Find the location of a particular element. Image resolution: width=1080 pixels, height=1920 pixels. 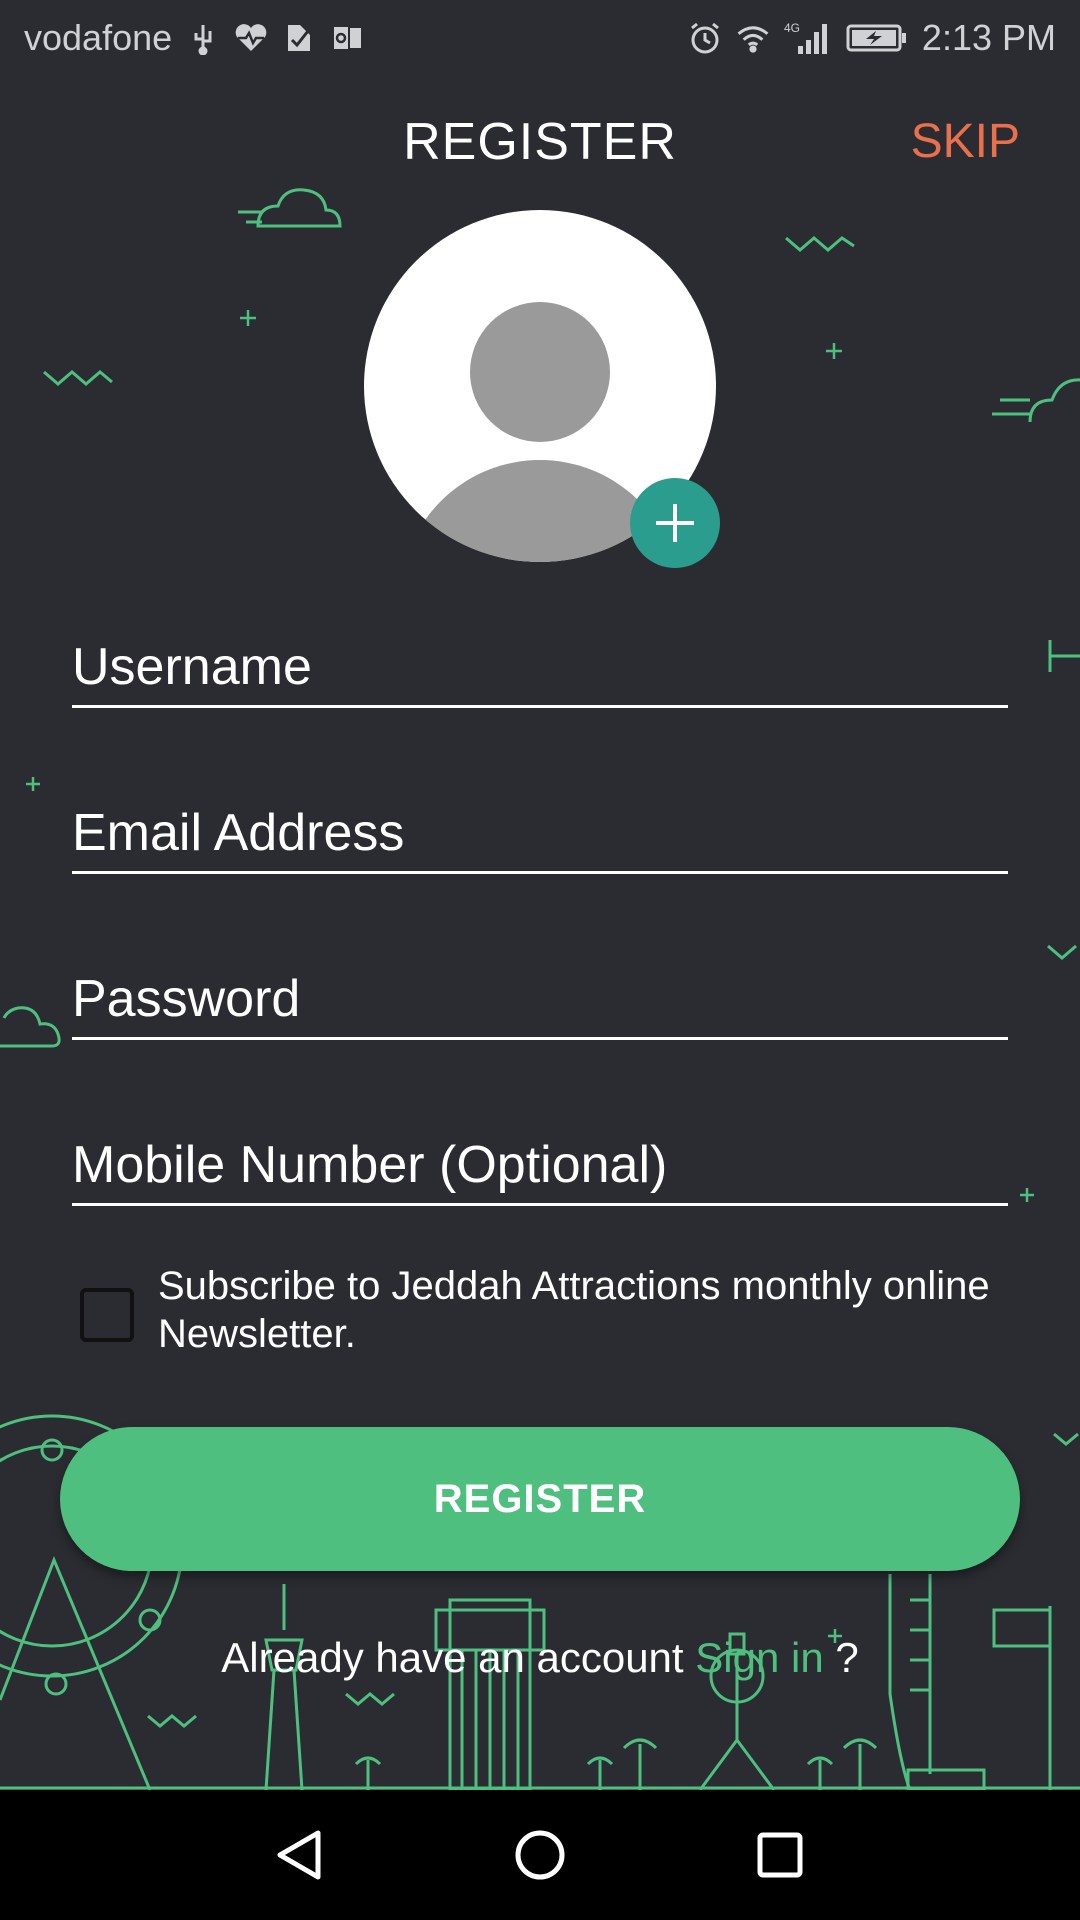

email-field-container is located at coordinates (540, 824).